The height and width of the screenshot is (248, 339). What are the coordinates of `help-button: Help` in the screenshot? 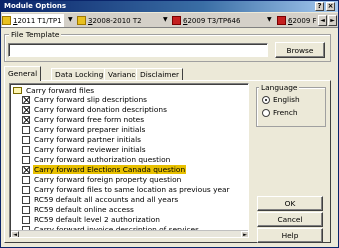 It's located at (290, 235).